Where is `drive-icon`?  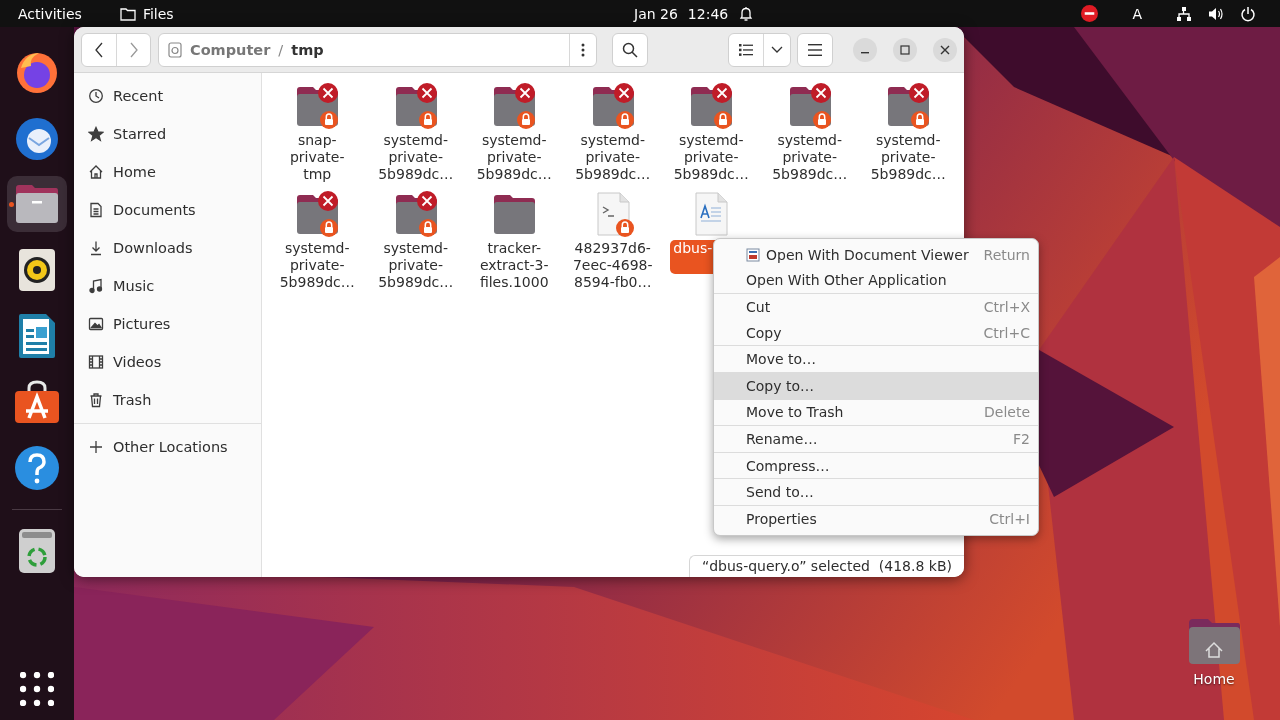
drive-icon is located at coordinates (175, 49).